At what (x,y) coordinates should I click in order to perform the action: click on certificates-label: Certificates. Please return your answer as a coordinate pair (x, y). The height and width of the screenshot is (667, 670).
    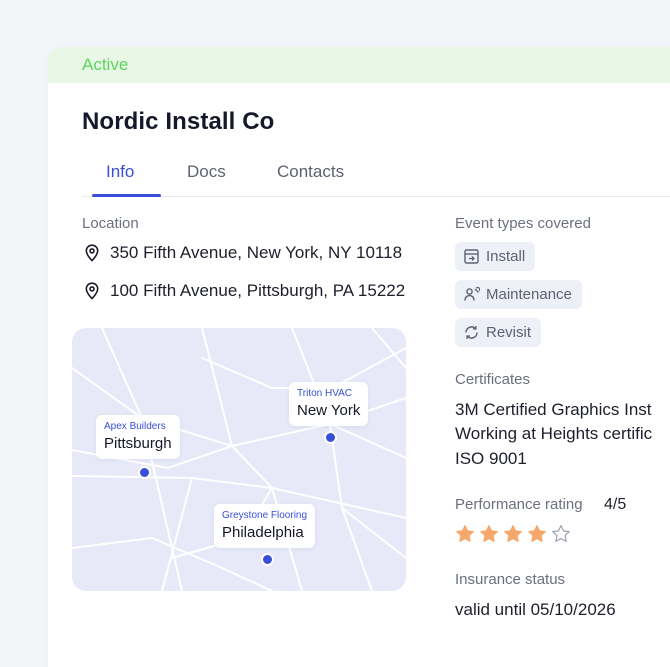
    Looking at the image, I should click on (493, 379).